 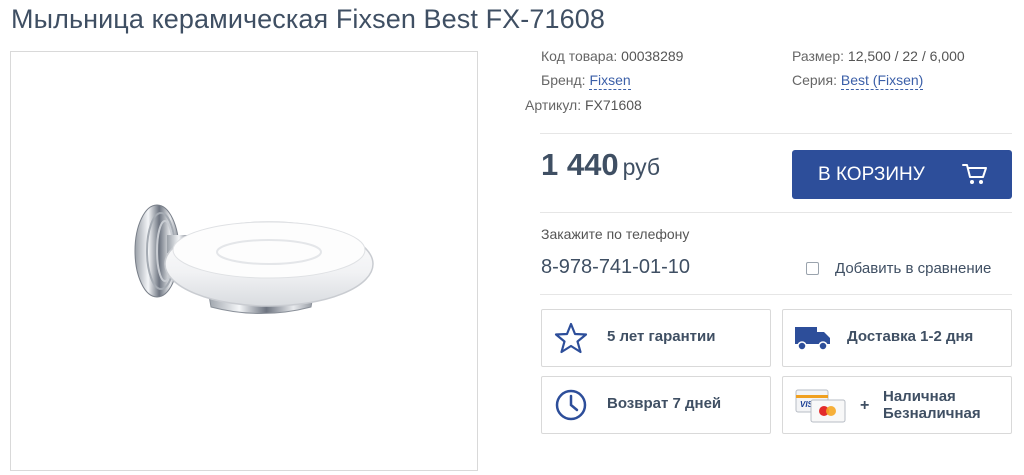 I want to click on payment-plus: +, so click(x=865, y=405).